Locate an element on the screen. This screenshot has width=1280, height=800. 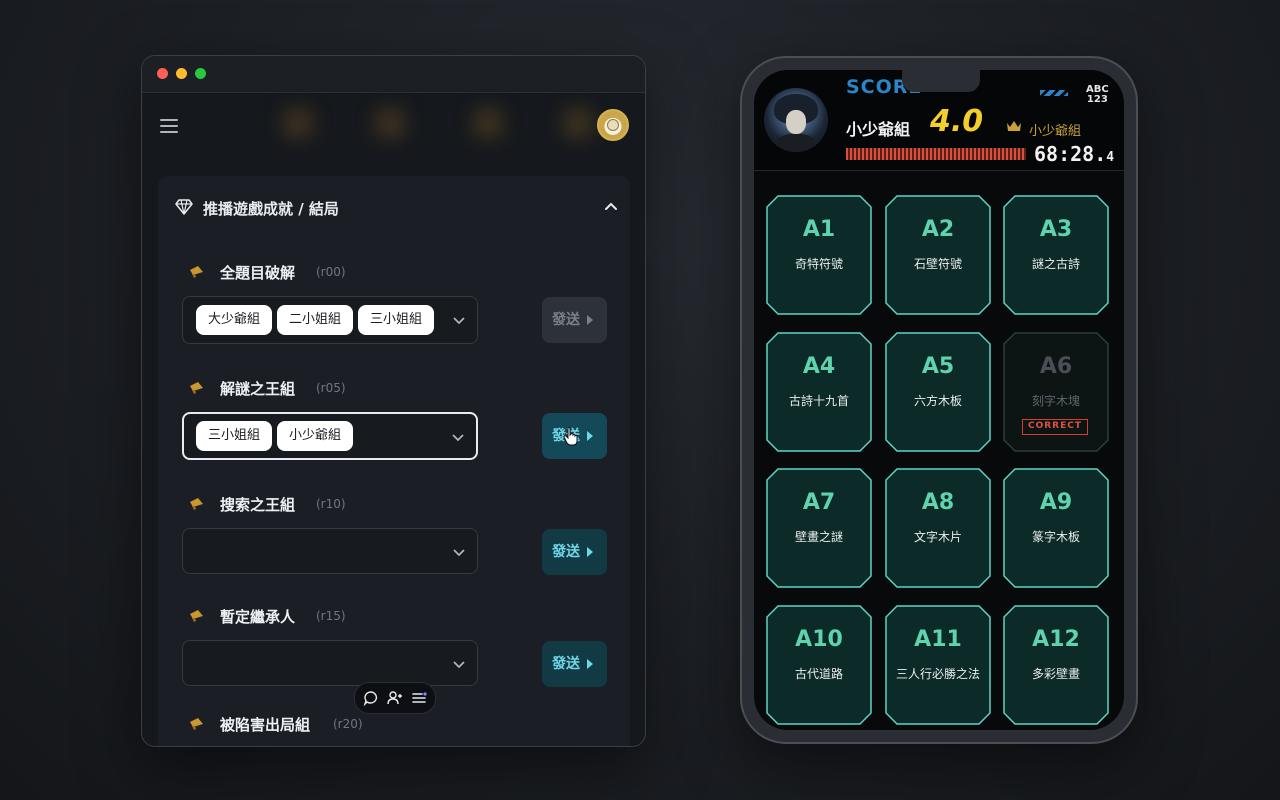
time-progress-bar is located at coordinates (936, 154).